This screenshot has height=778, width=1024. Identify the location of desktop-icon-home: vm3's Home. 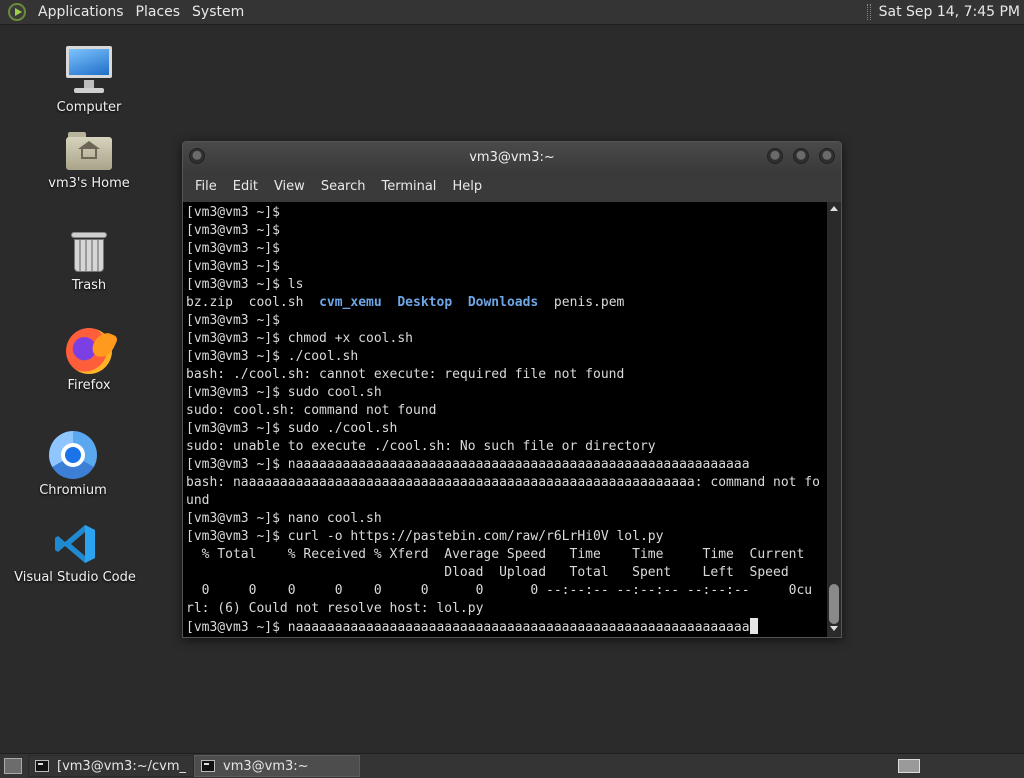
(89, 160).